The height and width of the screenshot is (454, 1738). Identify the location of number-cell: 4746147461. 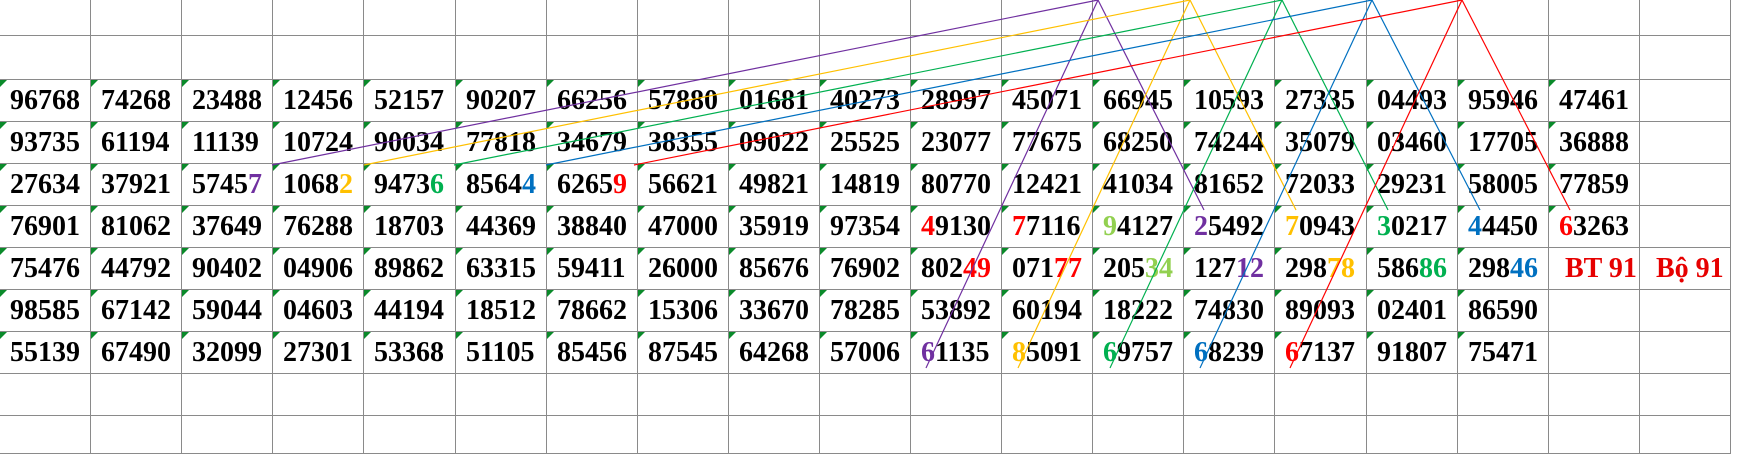
(1594, 101).